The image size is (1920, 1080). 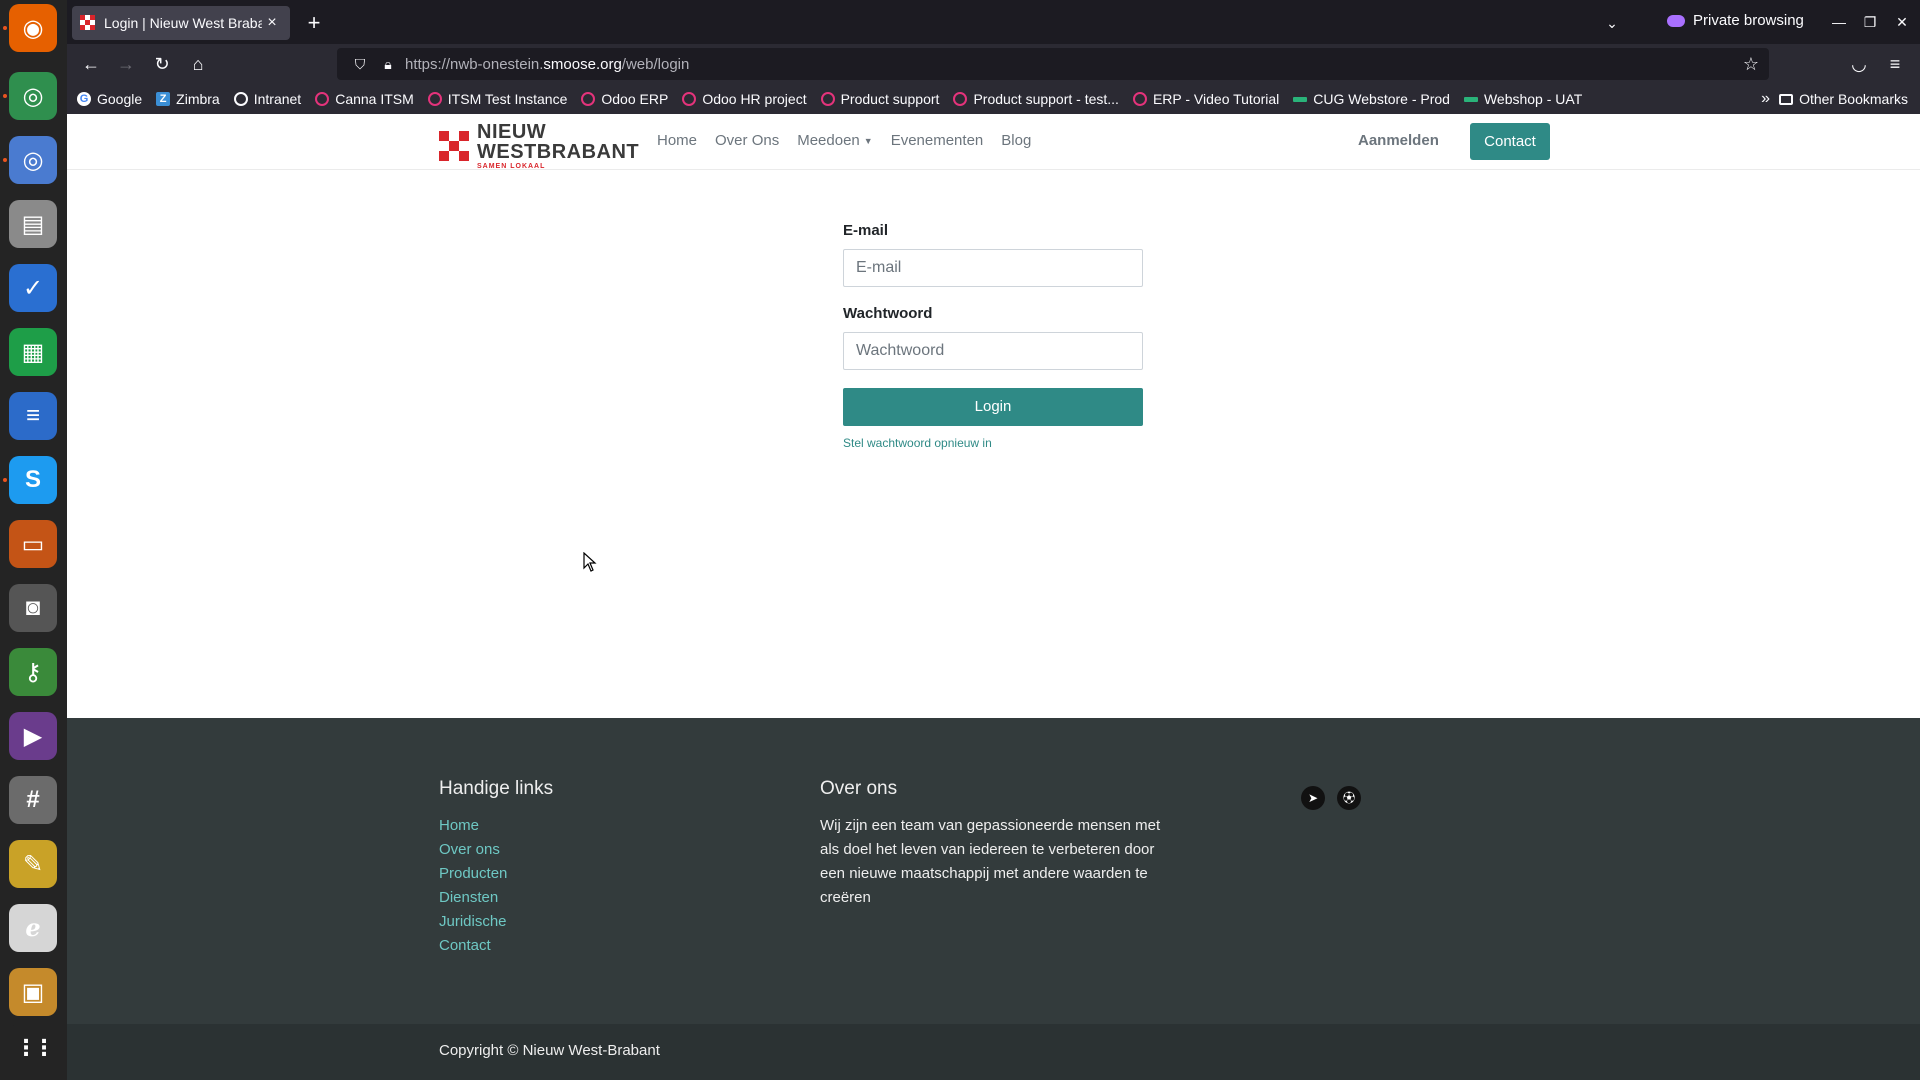 What do you see at coordinates (879, 99) in the screenshot?
I see `bookmark-item: Product support` at bounding box center [879, 99].